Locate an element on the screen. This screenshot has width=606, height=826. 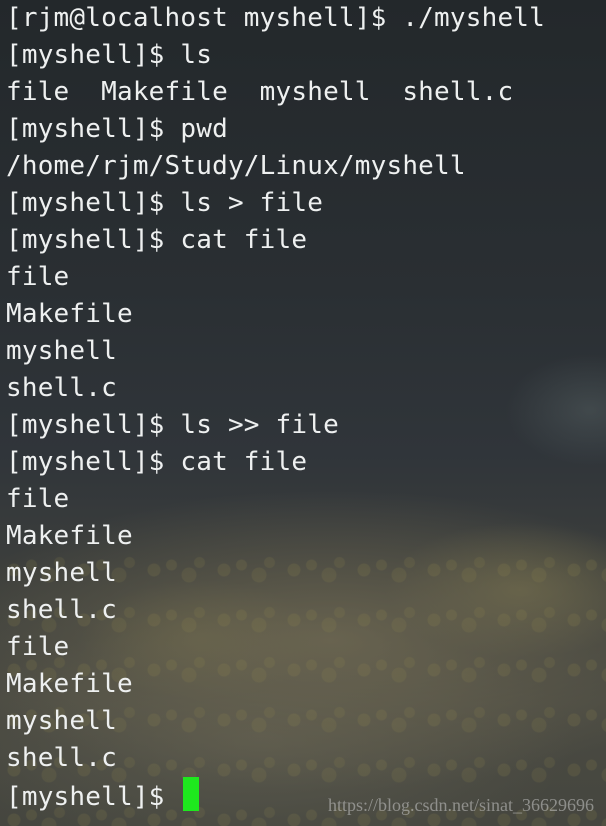
terminal-line: [myshell]$ ls is located at coordinates (109, 55).